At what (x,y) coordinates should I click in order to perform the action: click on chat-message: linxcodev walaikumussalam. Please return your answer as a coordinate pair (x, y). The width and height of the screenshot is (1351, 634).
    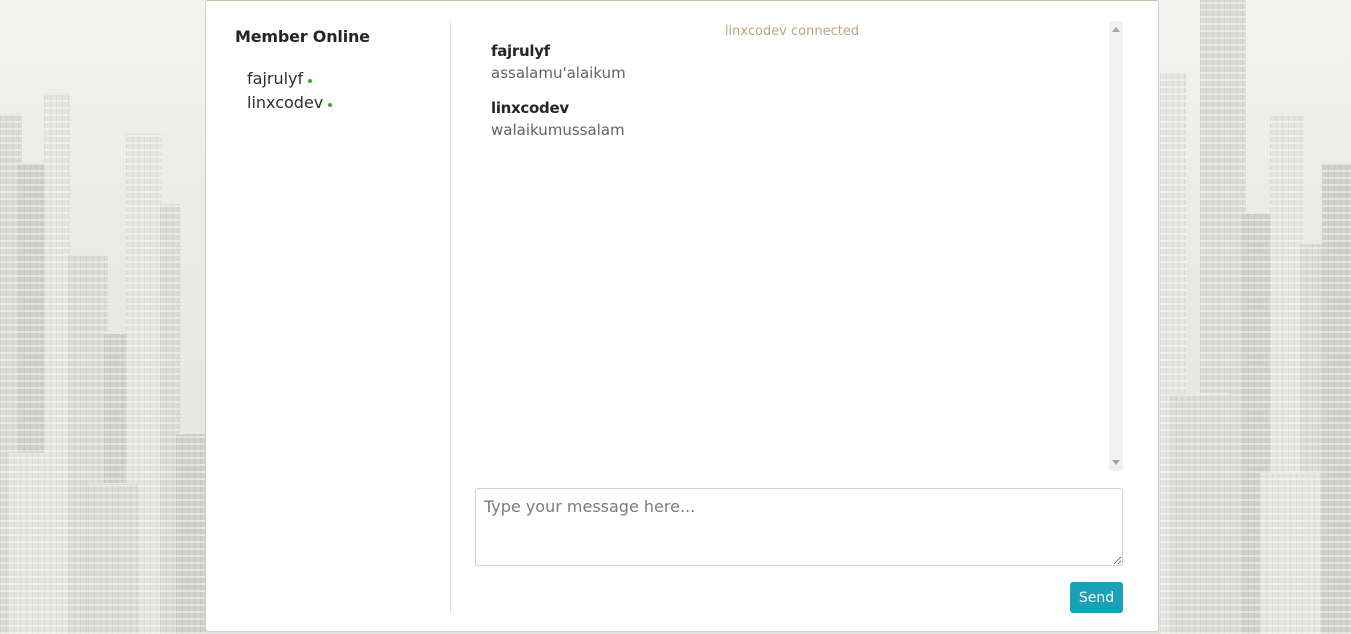
    Looking at the image, I should click on (558, 119).